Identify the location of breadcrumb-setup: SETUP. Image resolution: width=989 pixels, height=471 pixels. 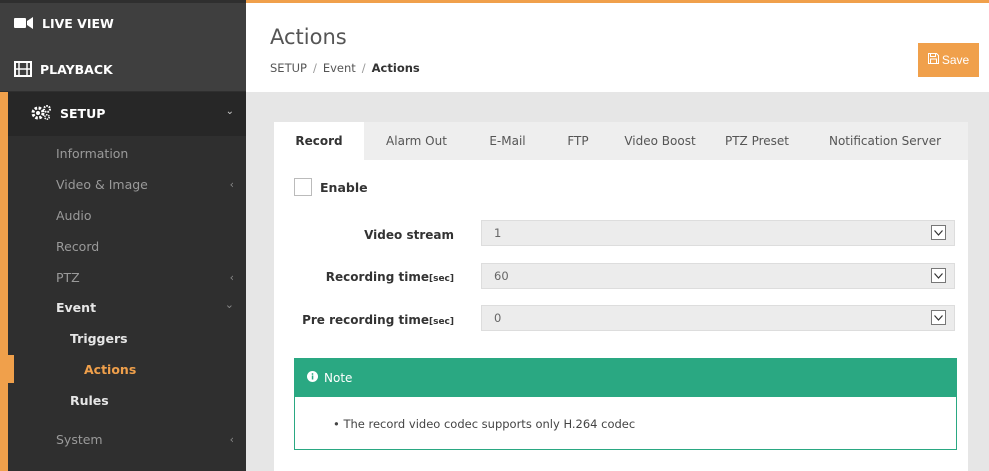
(288, 68).